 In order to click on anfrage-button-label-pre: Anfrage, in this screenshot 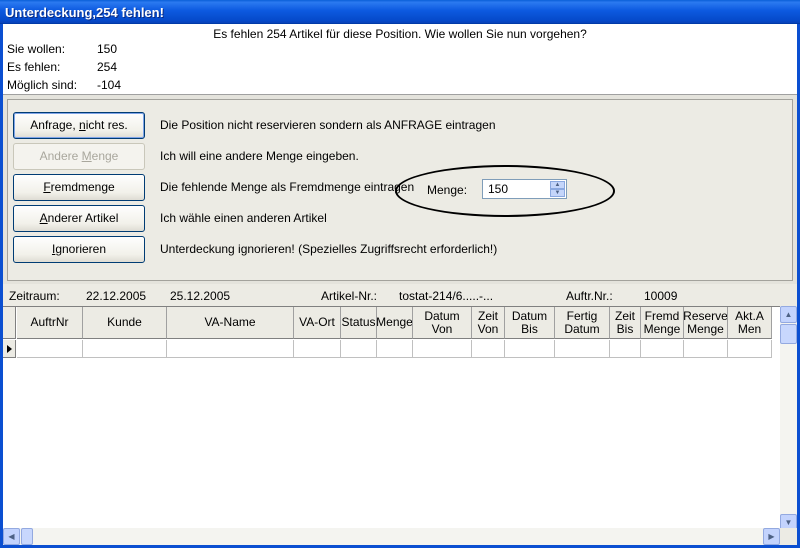, I will do `click(54, 125)`.